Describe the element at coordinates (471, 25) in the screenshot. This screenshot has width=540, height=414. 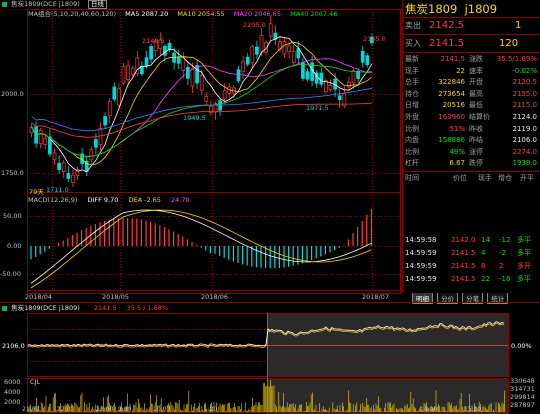
I see `ask-row: 卖出 2142.5 1` at that location.